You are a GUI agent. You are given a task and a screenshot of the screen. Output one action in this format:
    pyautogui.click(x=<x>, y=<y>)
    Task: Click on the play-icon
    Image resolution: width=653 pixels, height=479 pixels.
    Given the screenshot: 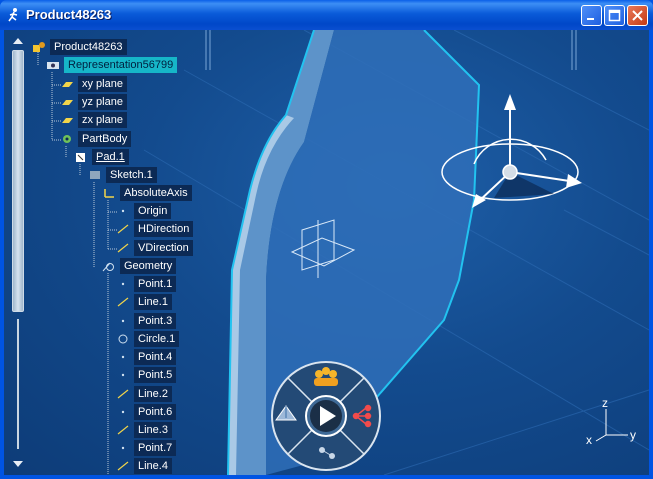 What is the action you would take?
    pyautogui.click(x=326, y=416)
    